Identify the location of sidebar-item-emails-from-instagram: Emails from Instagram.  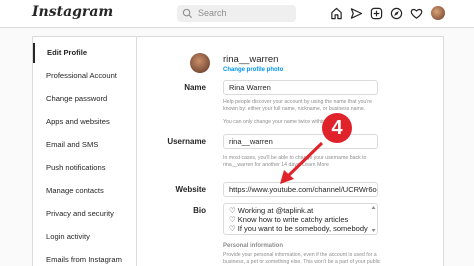
(84, 258).